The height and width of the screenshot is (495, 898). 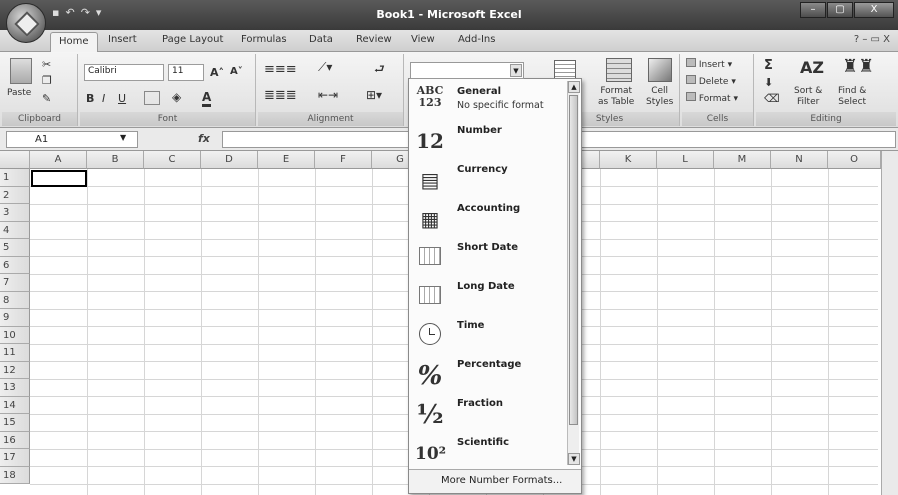 What do you see at coordinates (812, 67) in the screenshot?
I see `sort-filter-icon: AZ` at bounding box center [812, 67].